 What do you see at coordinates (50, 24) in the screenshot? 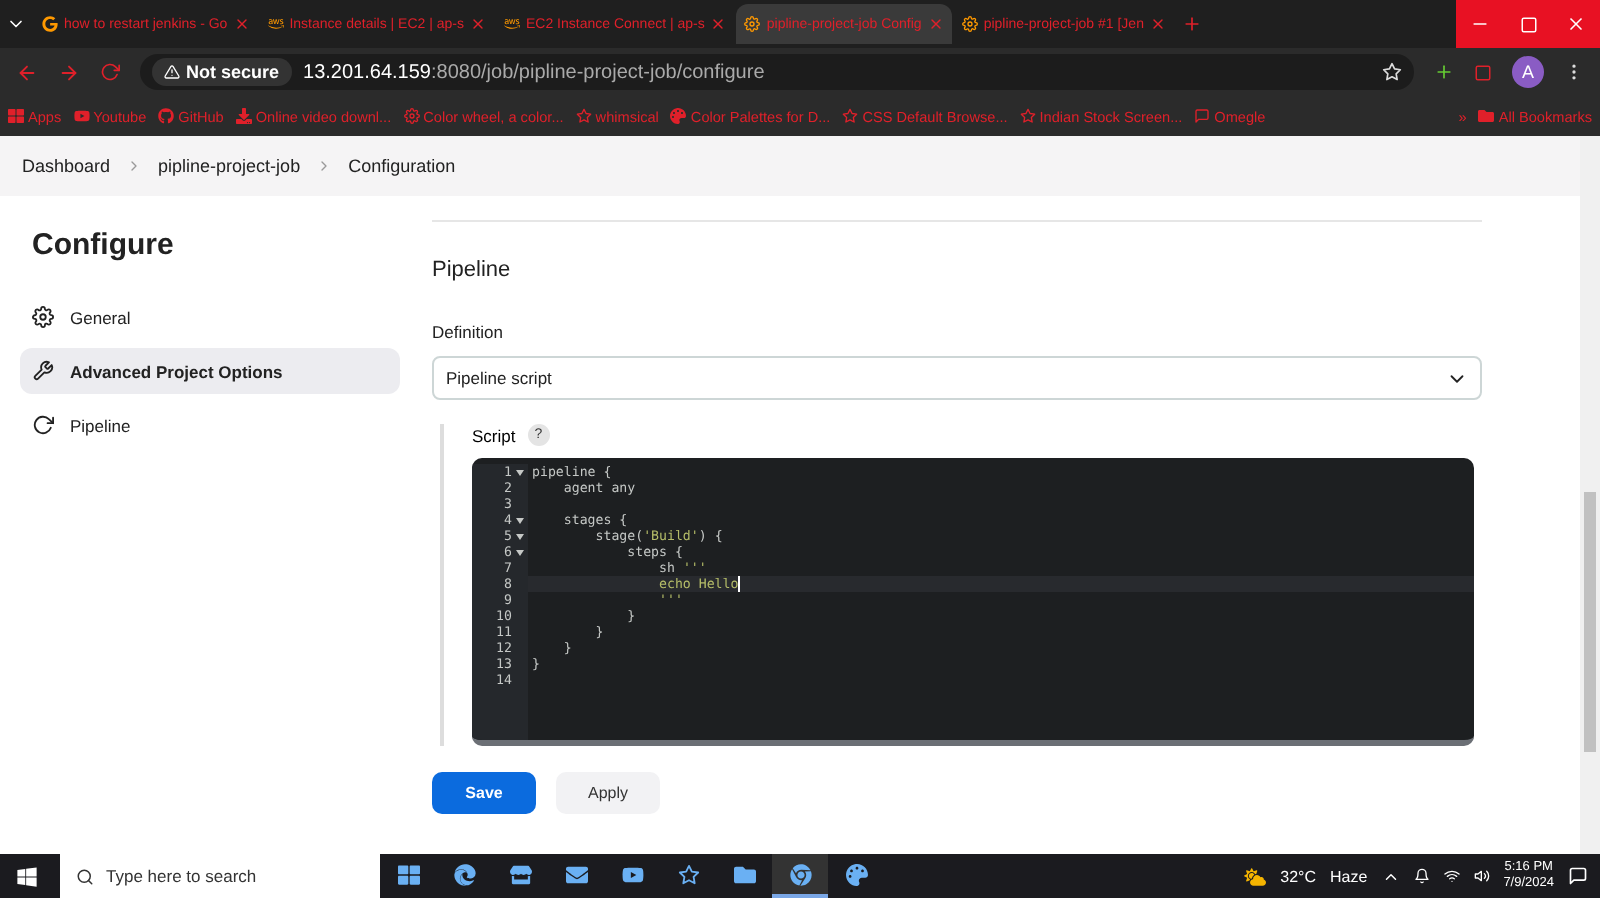
I see `g-logo-icon` at bounding box center [50, 24].